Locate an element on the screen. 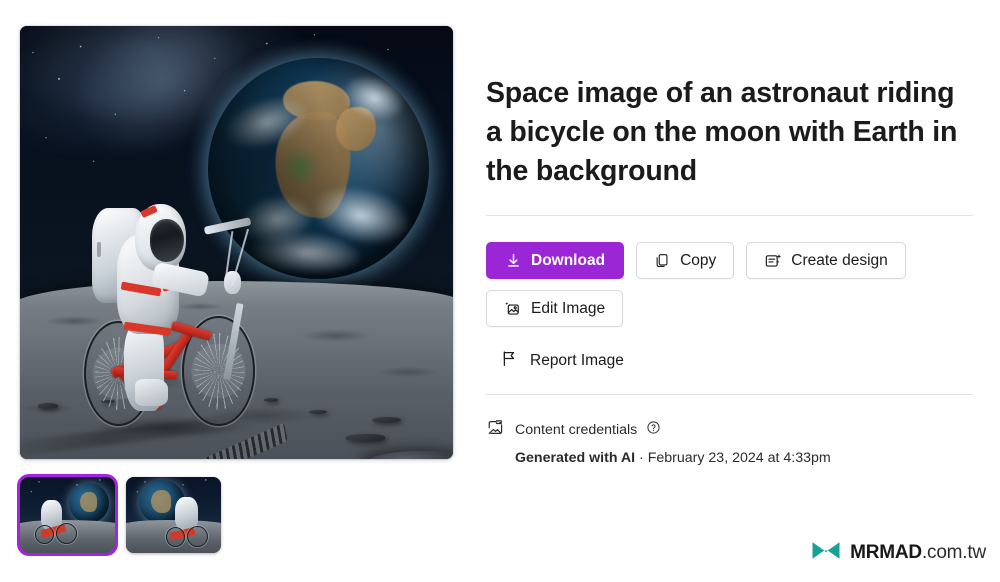 This screenshot has height=582, width=1000. download-button: Download is located at coordinates (555, 260).